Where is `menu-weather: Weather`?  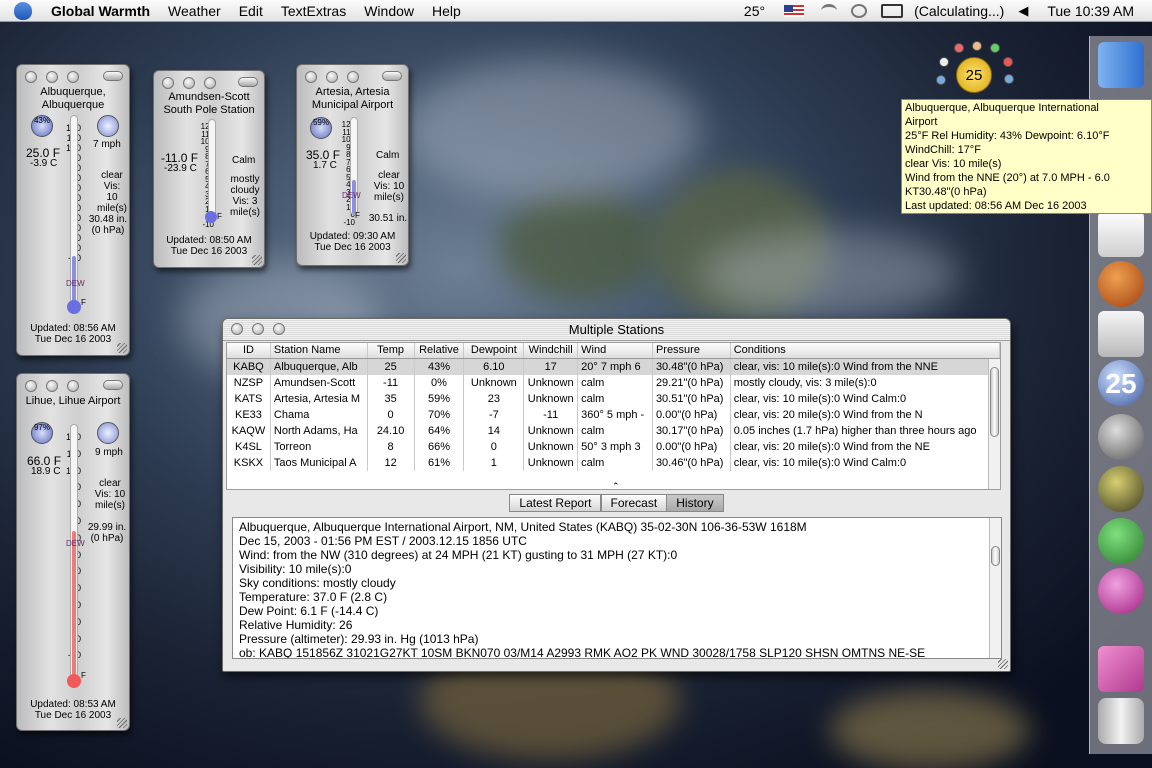 menu-weather: Weather is located at coordinates (194, 11).